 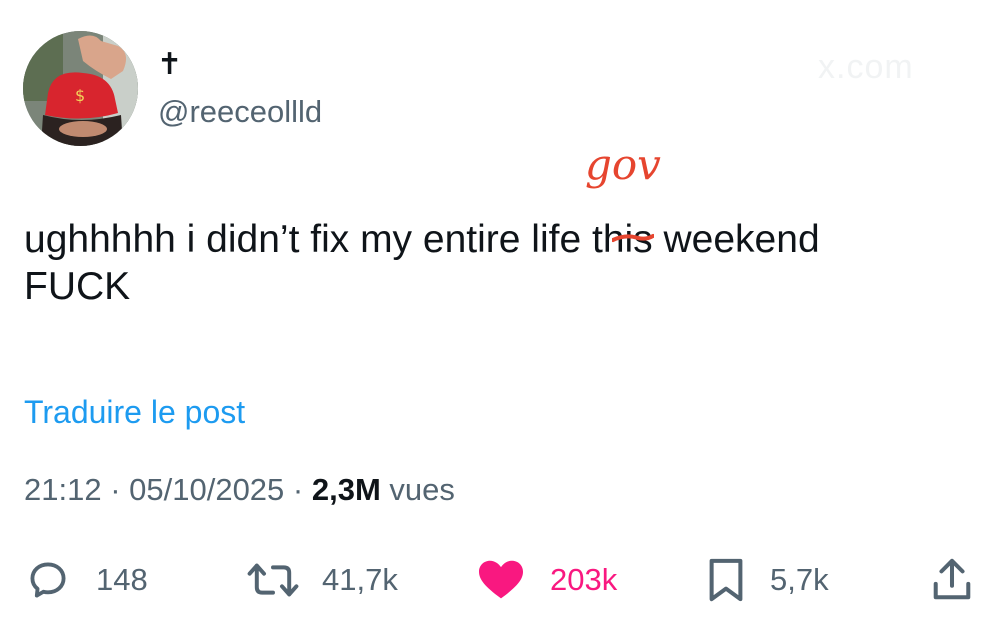 I want to click on reply-button: 148, so click(x=87, y=580).